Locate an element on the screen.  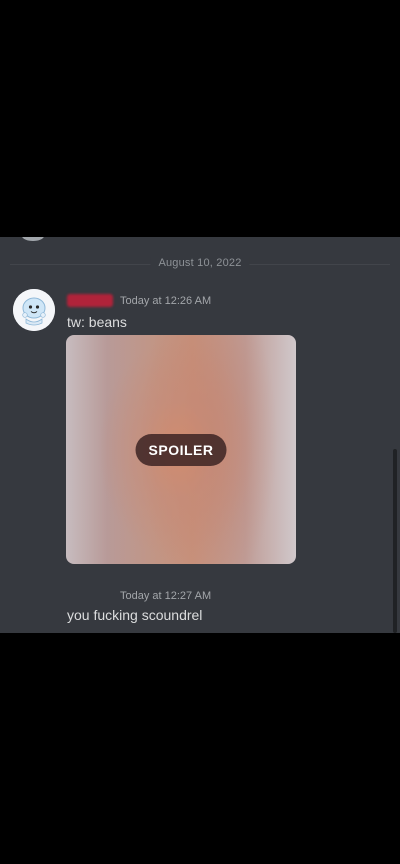
message-text: tw: beans is located at coordinates (97, 322).